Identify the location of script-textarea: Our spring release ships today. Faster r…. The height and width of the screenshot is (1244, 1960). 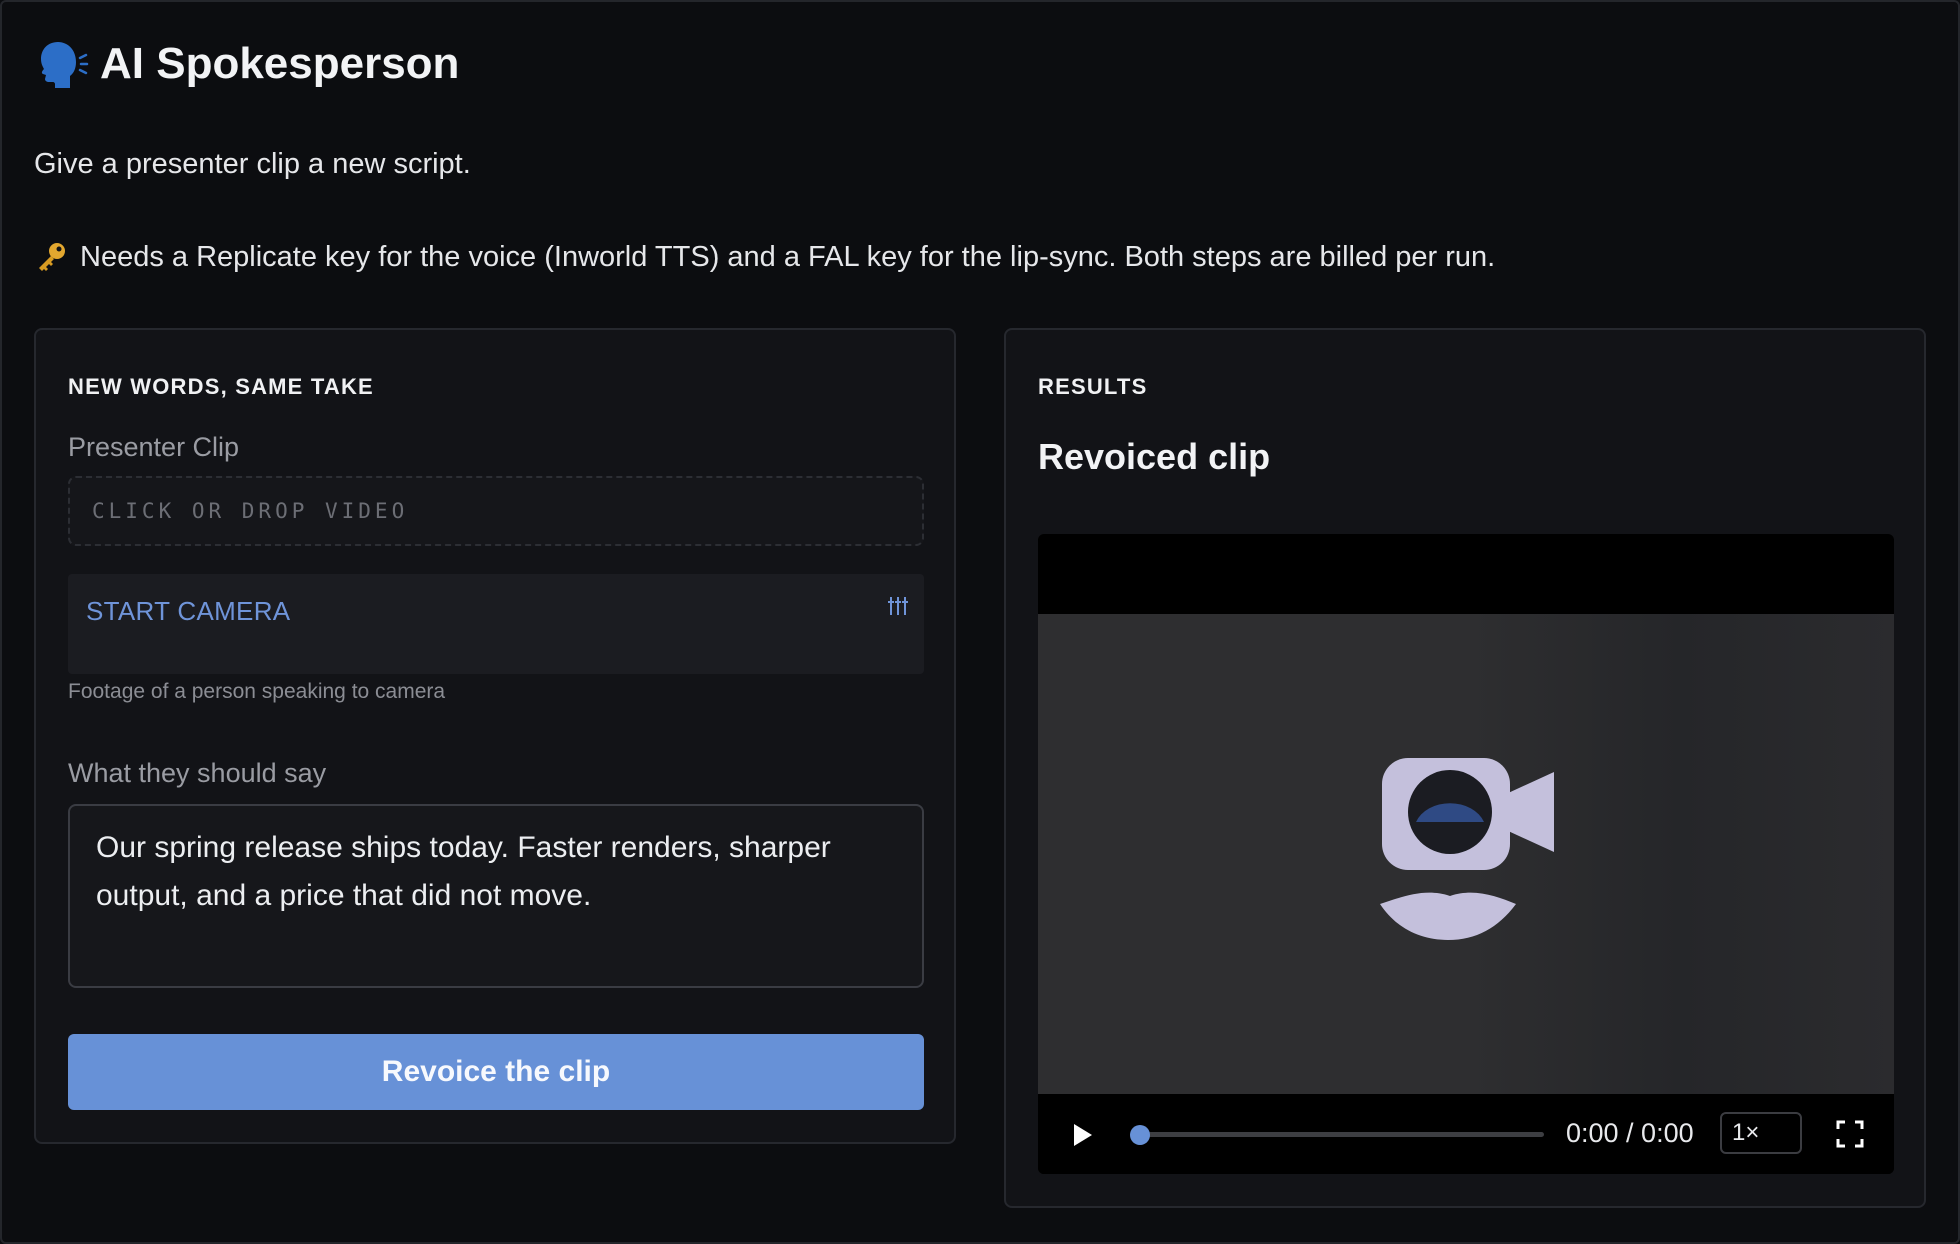
(496, 896).